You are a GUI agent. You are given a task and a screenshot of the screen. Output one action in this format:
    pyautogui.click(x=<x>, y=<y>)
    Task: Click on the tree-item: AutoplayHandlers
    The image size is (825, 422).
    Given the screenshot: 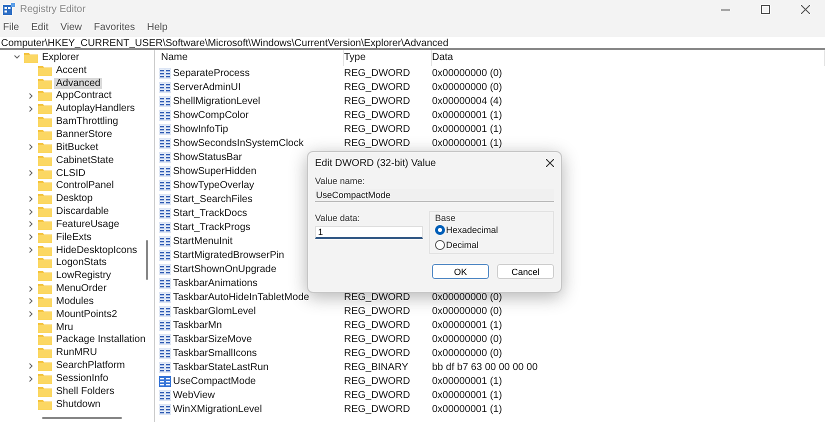 What is the action you would take?
    pyautogui.click(x=95, y=108)
    